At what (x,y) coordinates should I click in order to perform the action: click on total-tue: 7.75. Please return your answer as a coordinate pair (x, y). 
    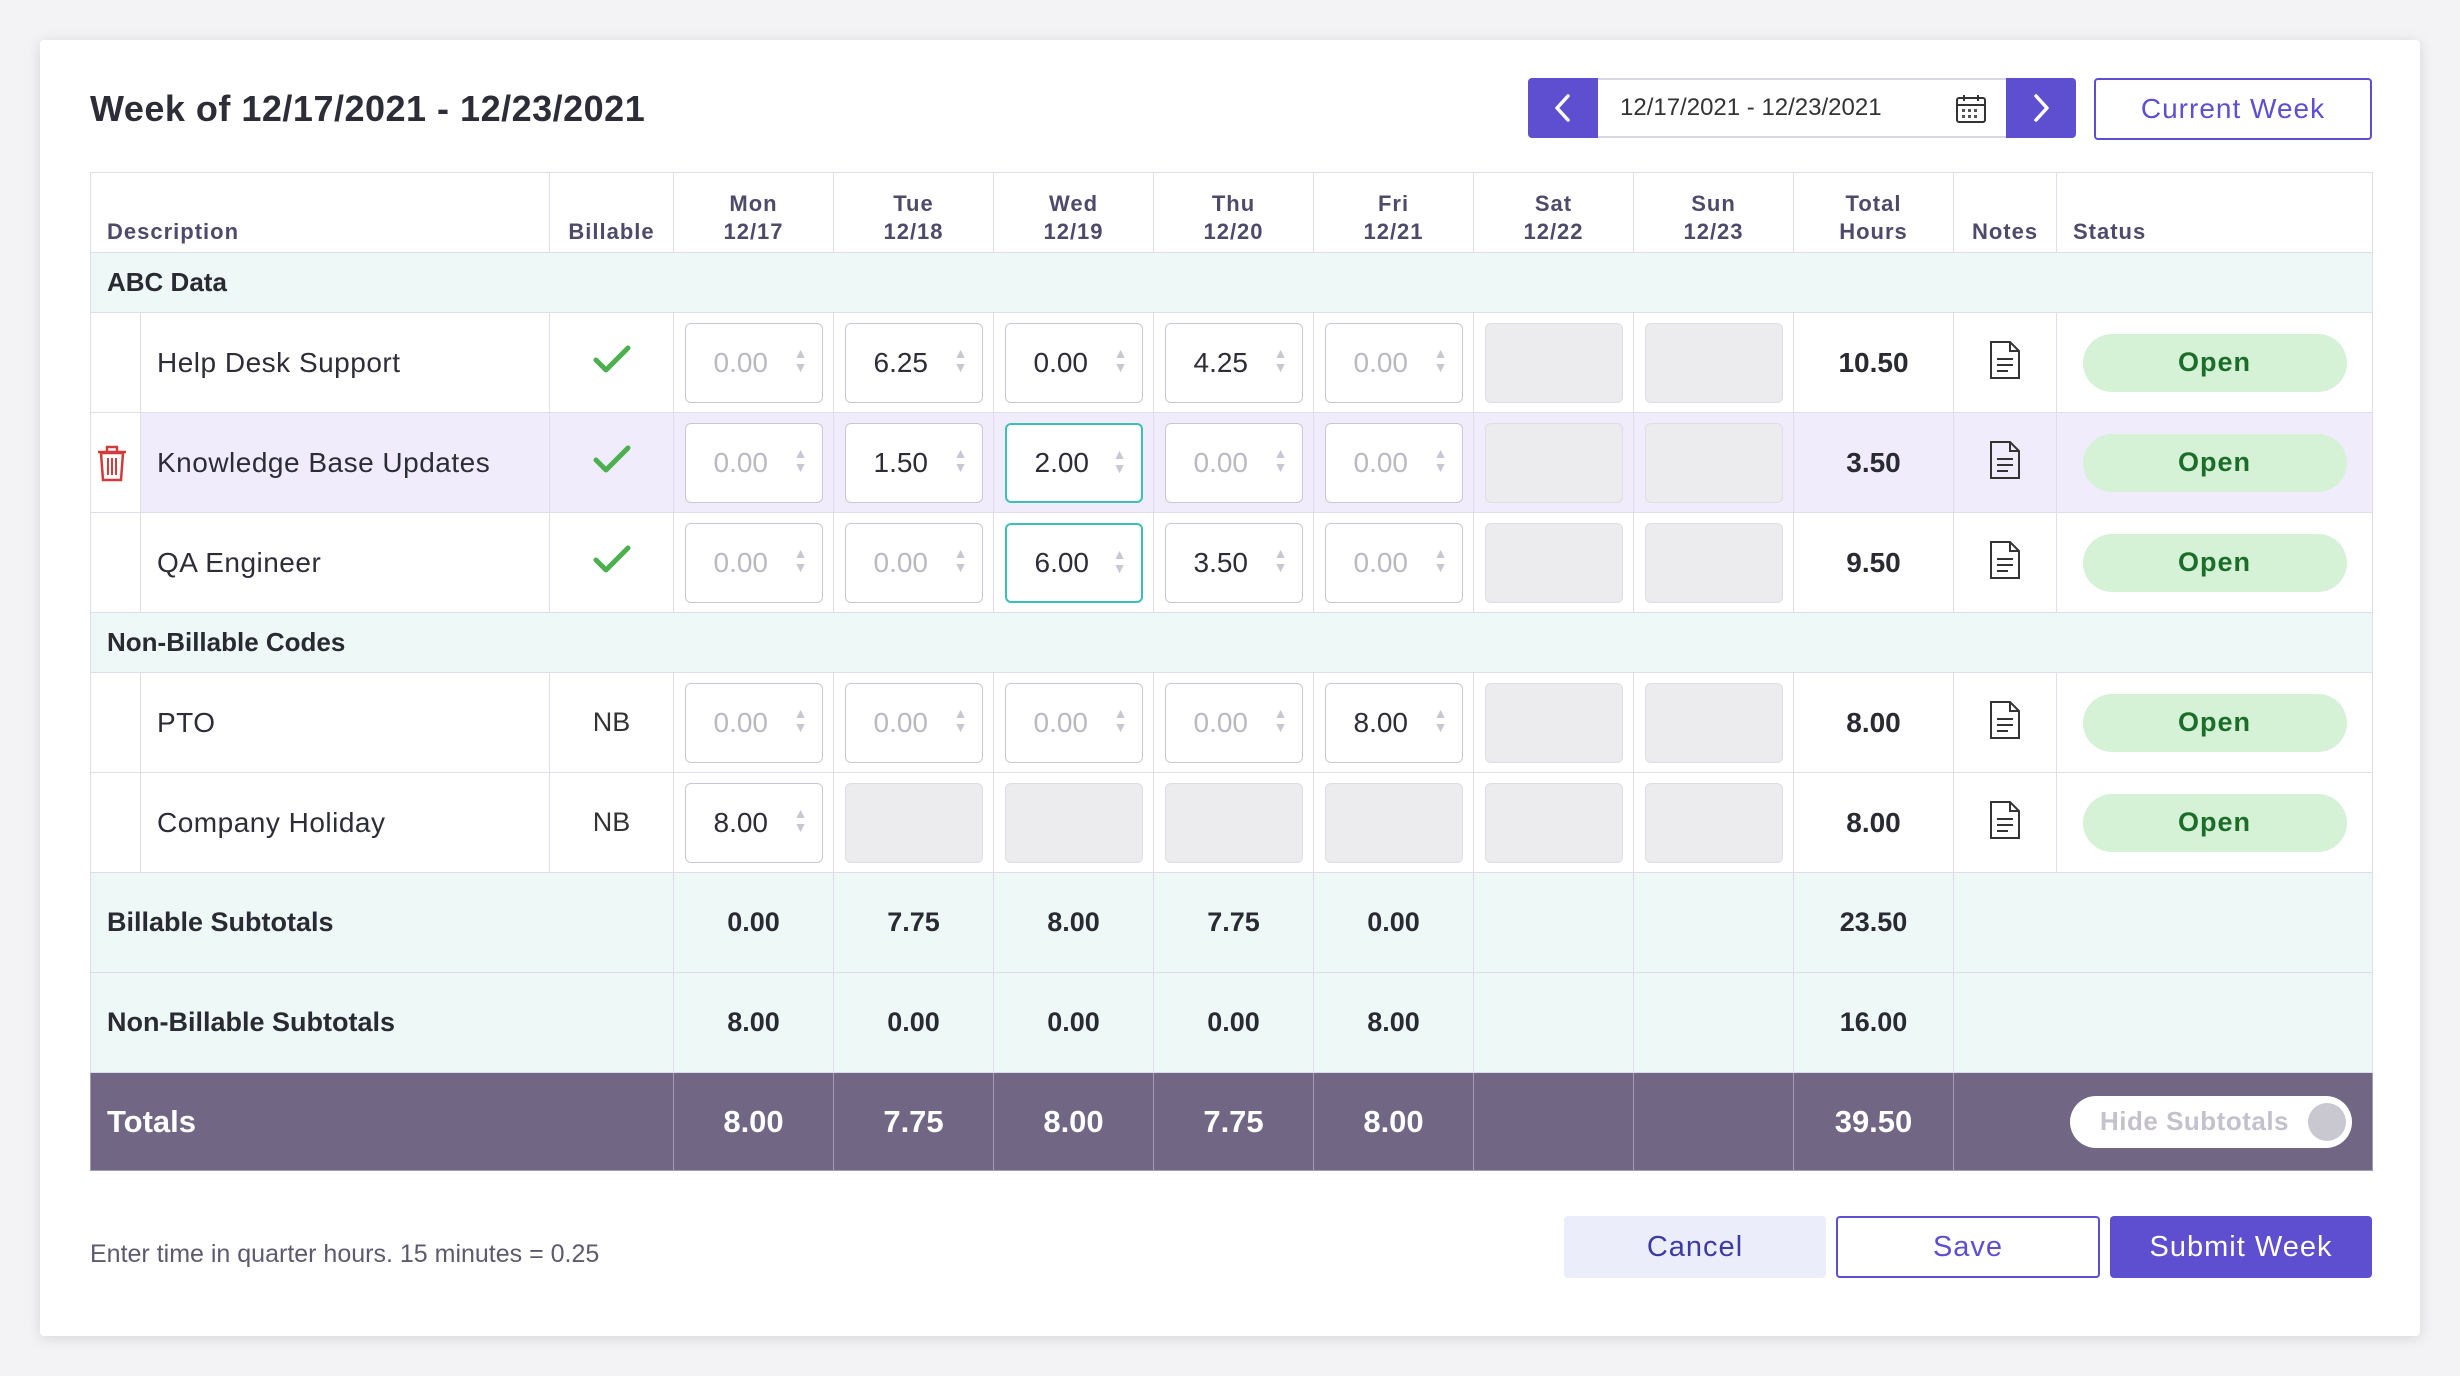
    Looking at the image, I should click on (913, 1121).